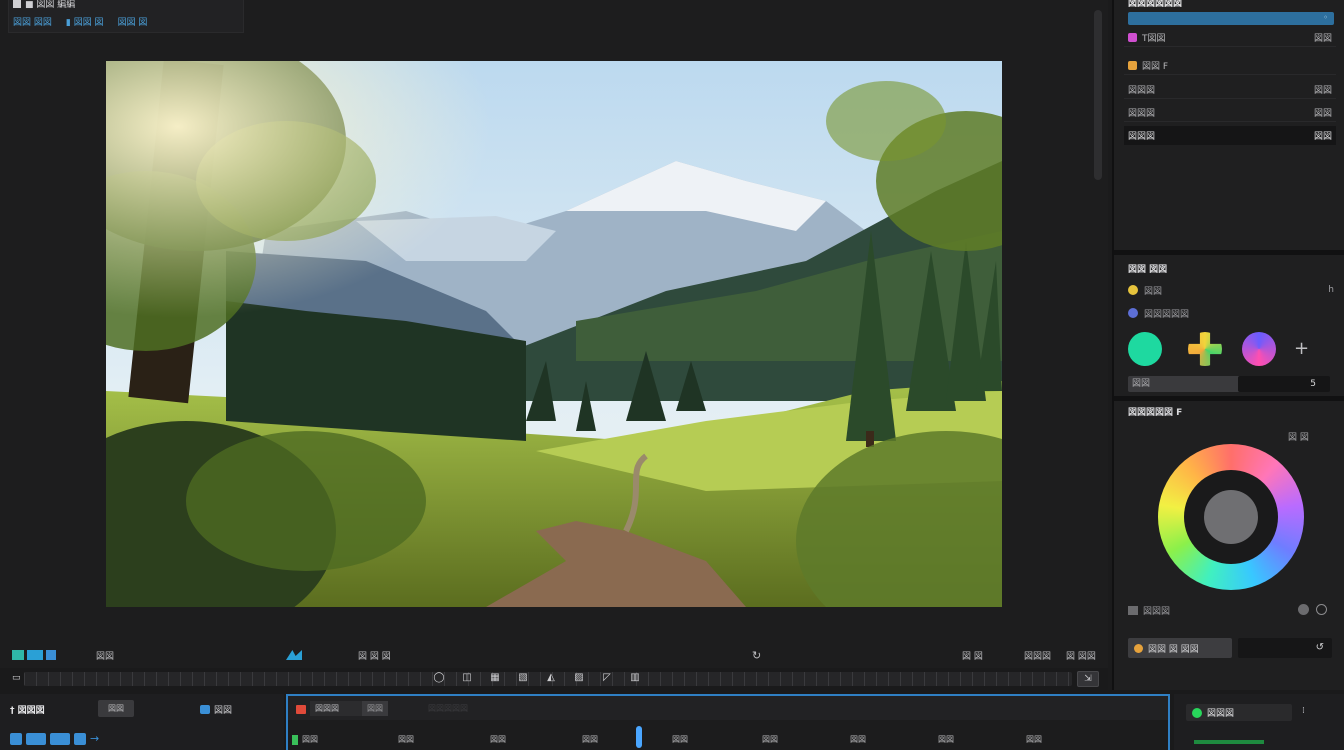 This screenshot has height=750, width=1344. What do you see at coordinates (448, 708) in the screenshot?
I see `timeline-dim-label: 図図図図図` at bounding box center [448, 708].